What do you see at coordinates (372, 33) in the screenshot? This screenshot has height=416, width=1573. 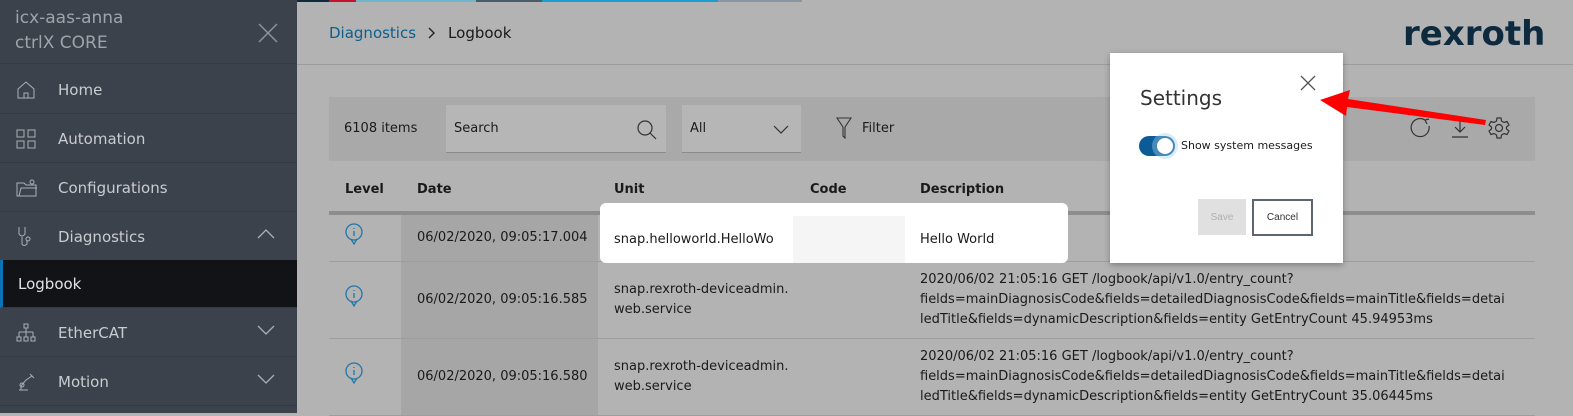 I see `breadcrumb-diagnostics-link: Diagnostics` at bounding box center [372, 33].